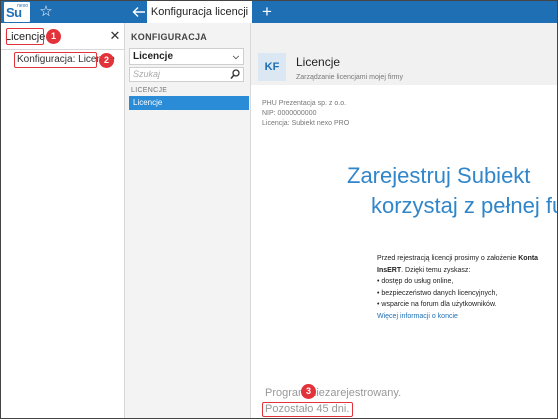 The width and height of the screenshot is (558, 419). What do you see at coordinates (46, 12) in the screenshot?
I see `star-icon: ☆` at bounding box center [46, 12].